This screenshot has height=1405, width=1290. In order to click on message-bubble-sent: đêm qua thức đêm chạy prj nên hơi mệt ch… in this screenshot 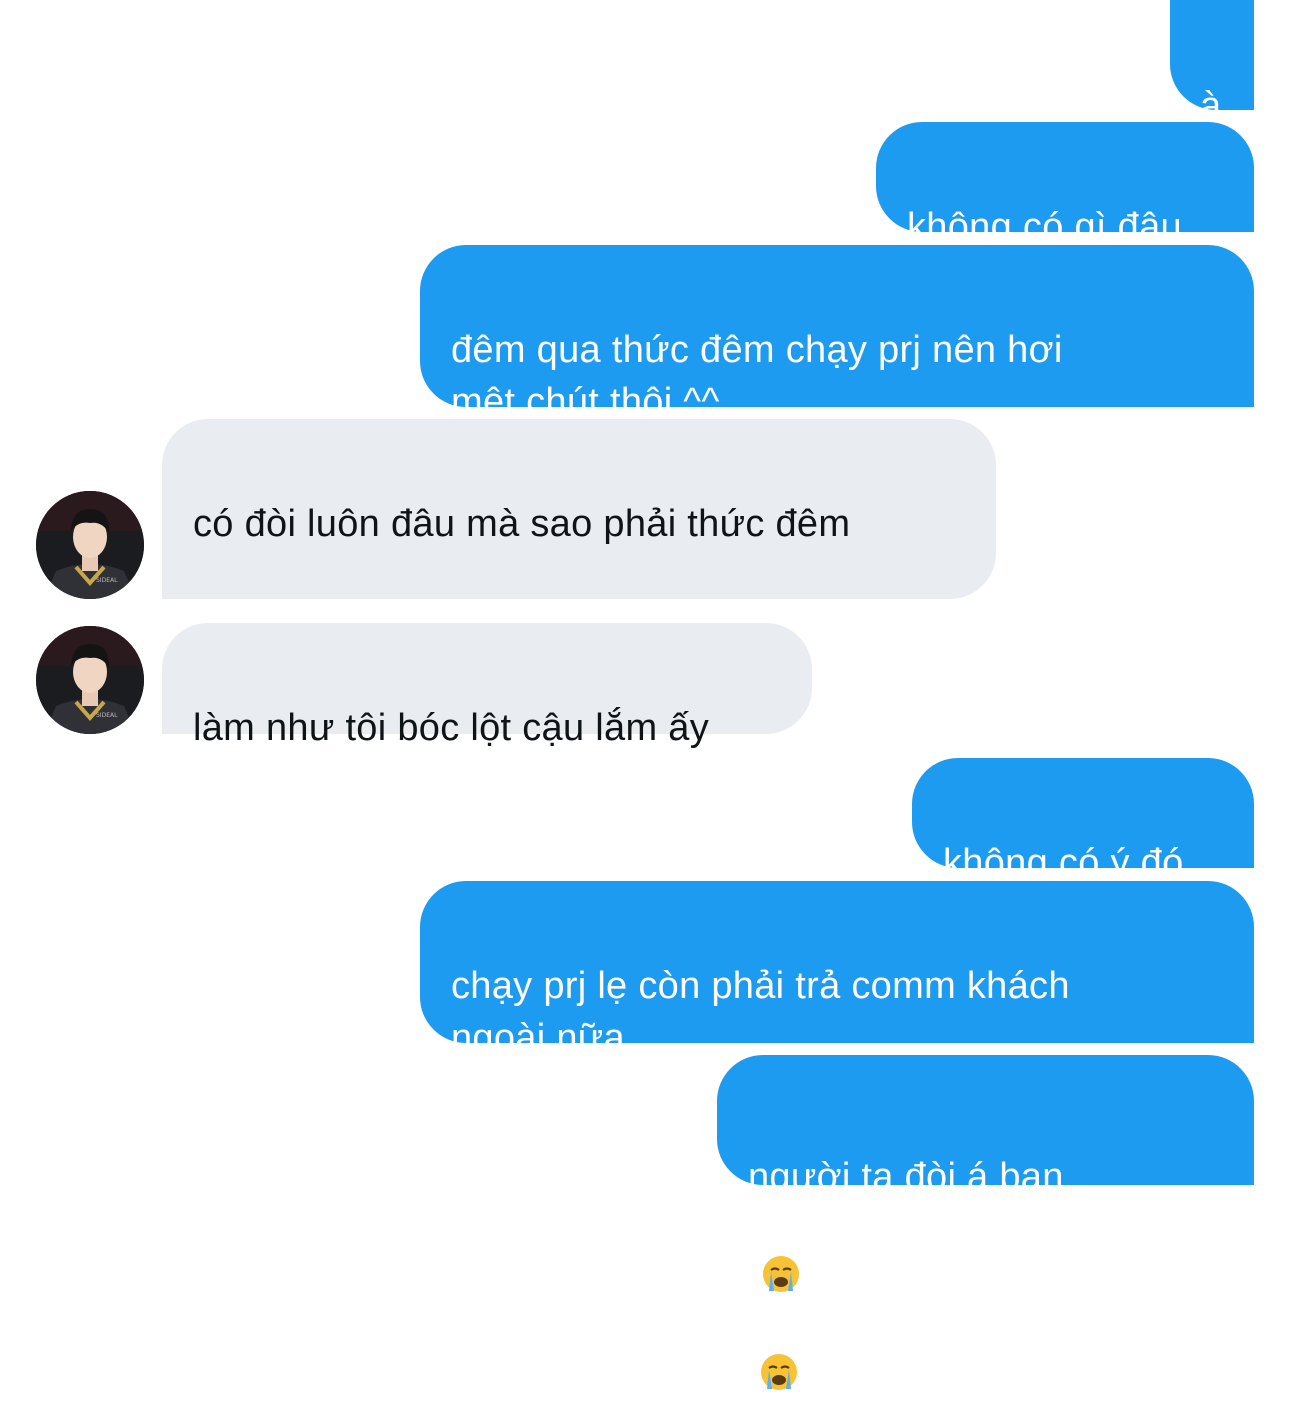, I will do `click(837, 334)`.